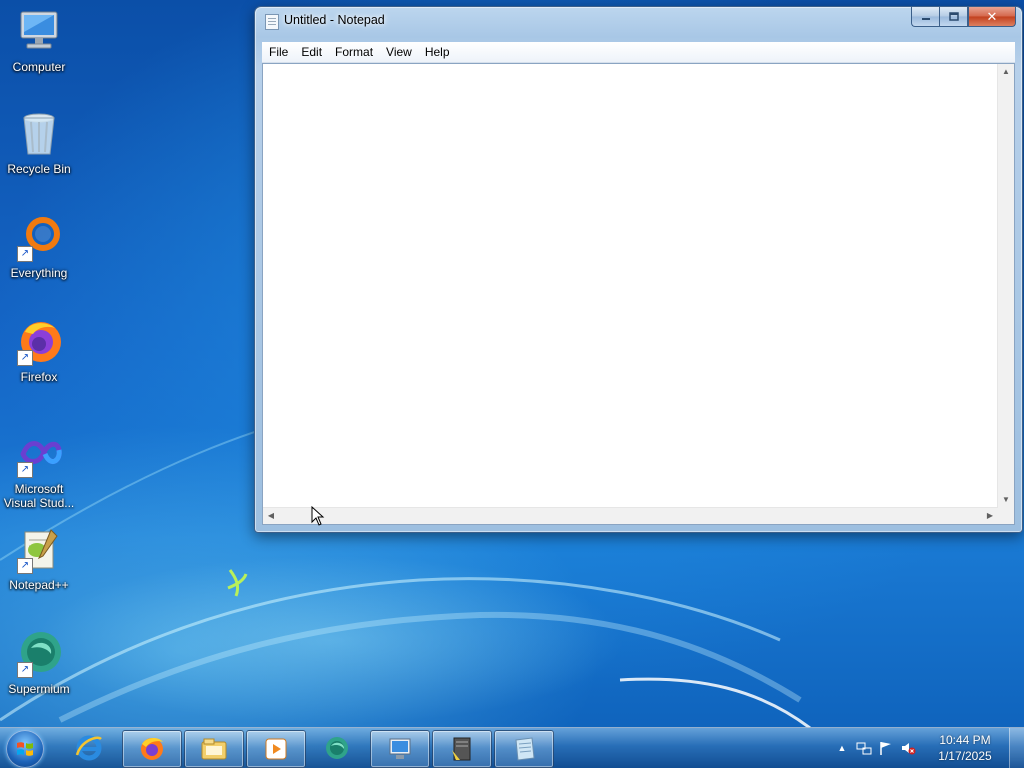  Describe the element at coordinates (638, 21) in the screenshot. I see `title-bar: Untitled - Notepad ✕` at that location.